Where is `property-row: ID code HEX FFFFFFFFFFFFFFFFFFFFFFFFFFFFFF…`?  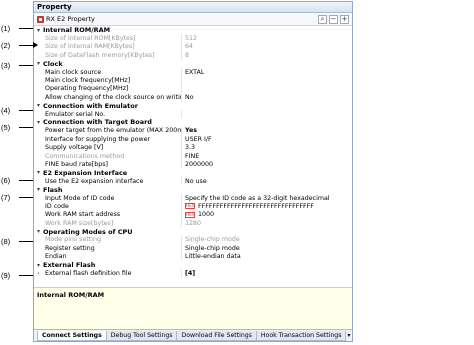 property-row: ID code HEX FFFFFFFFFFFFFFFFFFFFFFFFFFFFFF… is located at coordinates (193, 206).